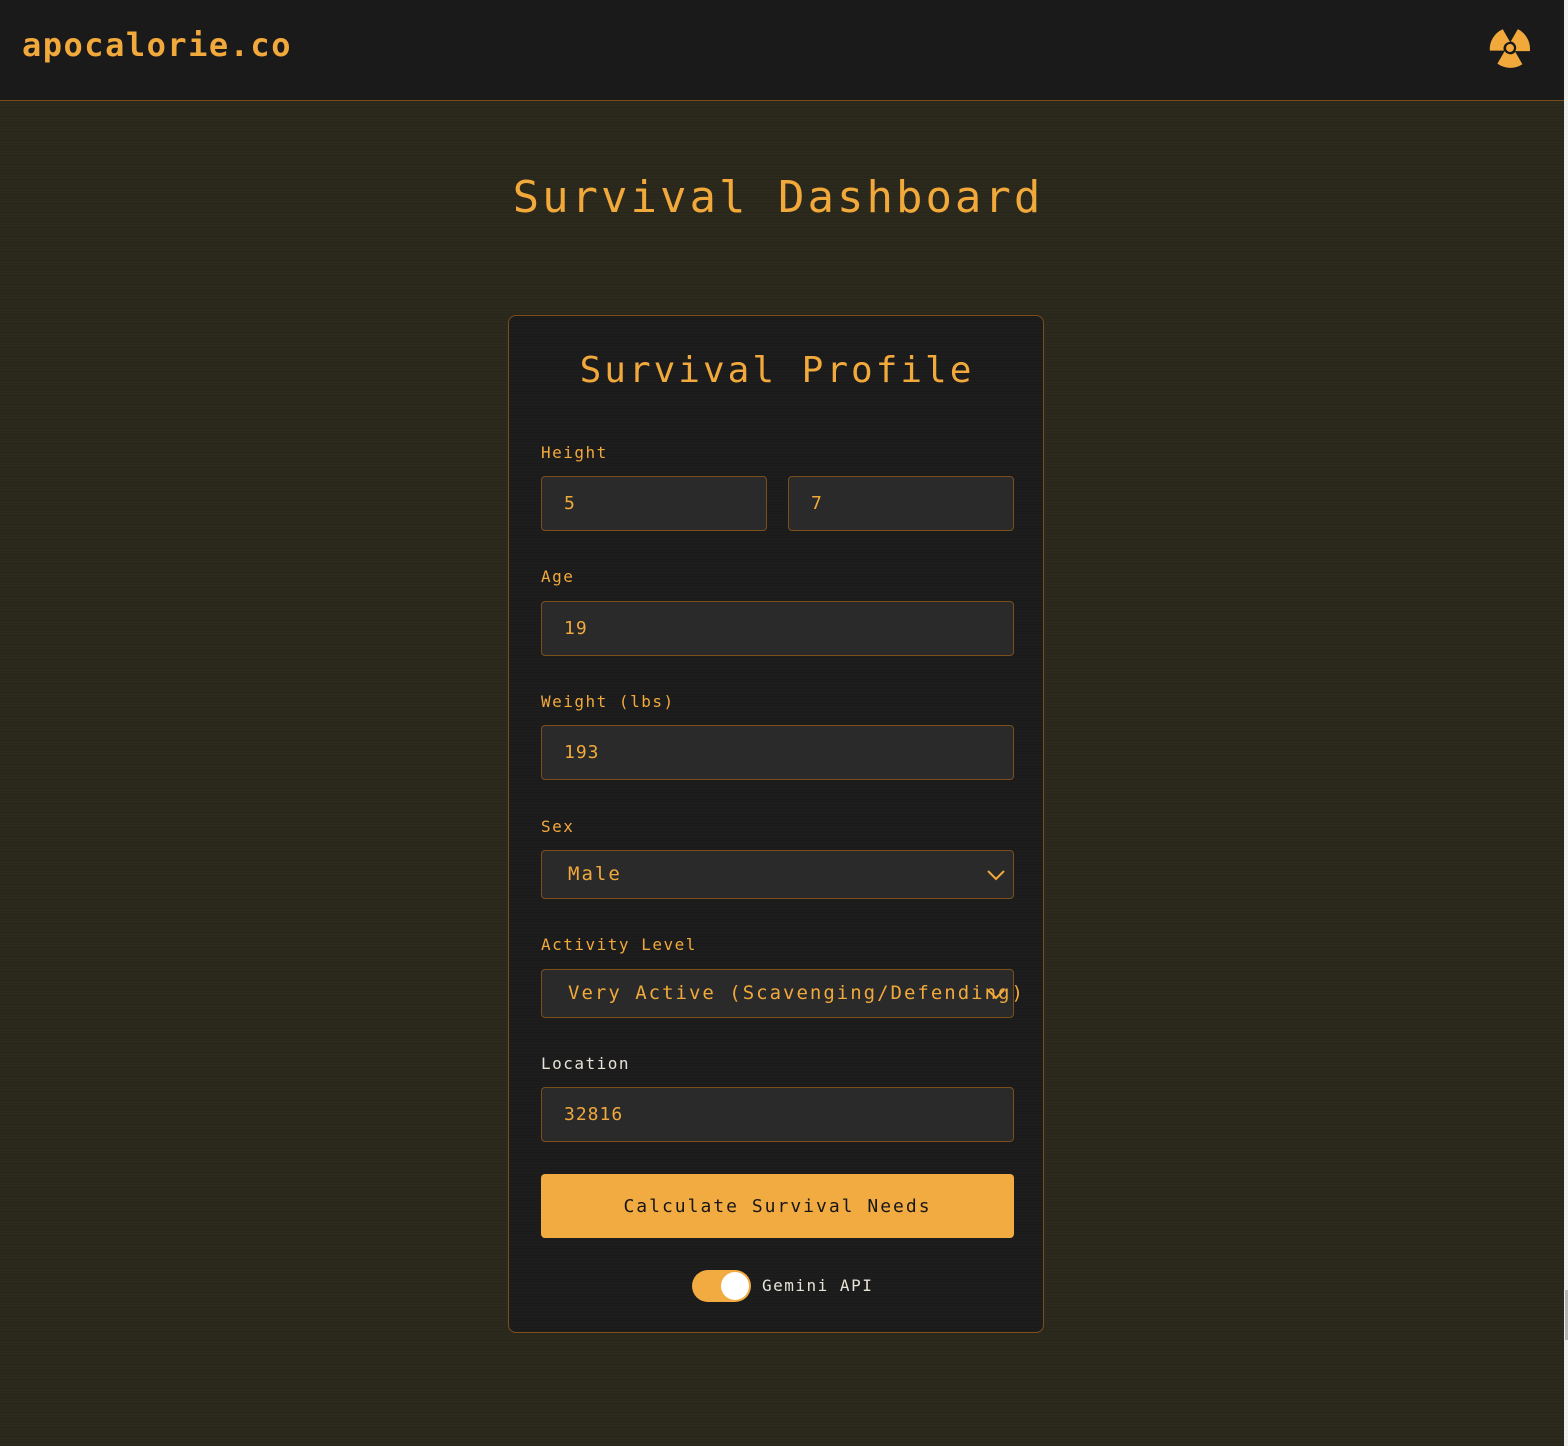 Image resolution: width=1568 pixels, height=1446 pixels. I want to click on radiation-icon, so click(1510, 48).